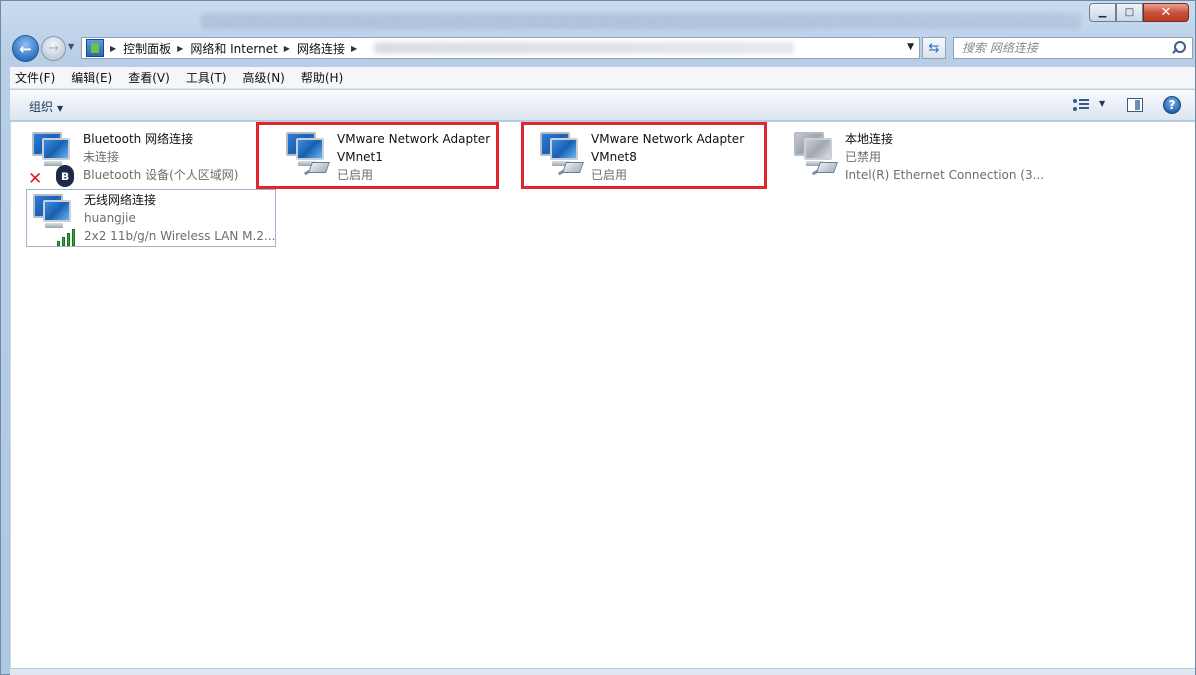 The width and height of the screenshot is (1196, 675). What do you see at coordinates (377, 155) in the screenshot?
I see `highlight-box-vmnet1` at bounding box center [377, 155].